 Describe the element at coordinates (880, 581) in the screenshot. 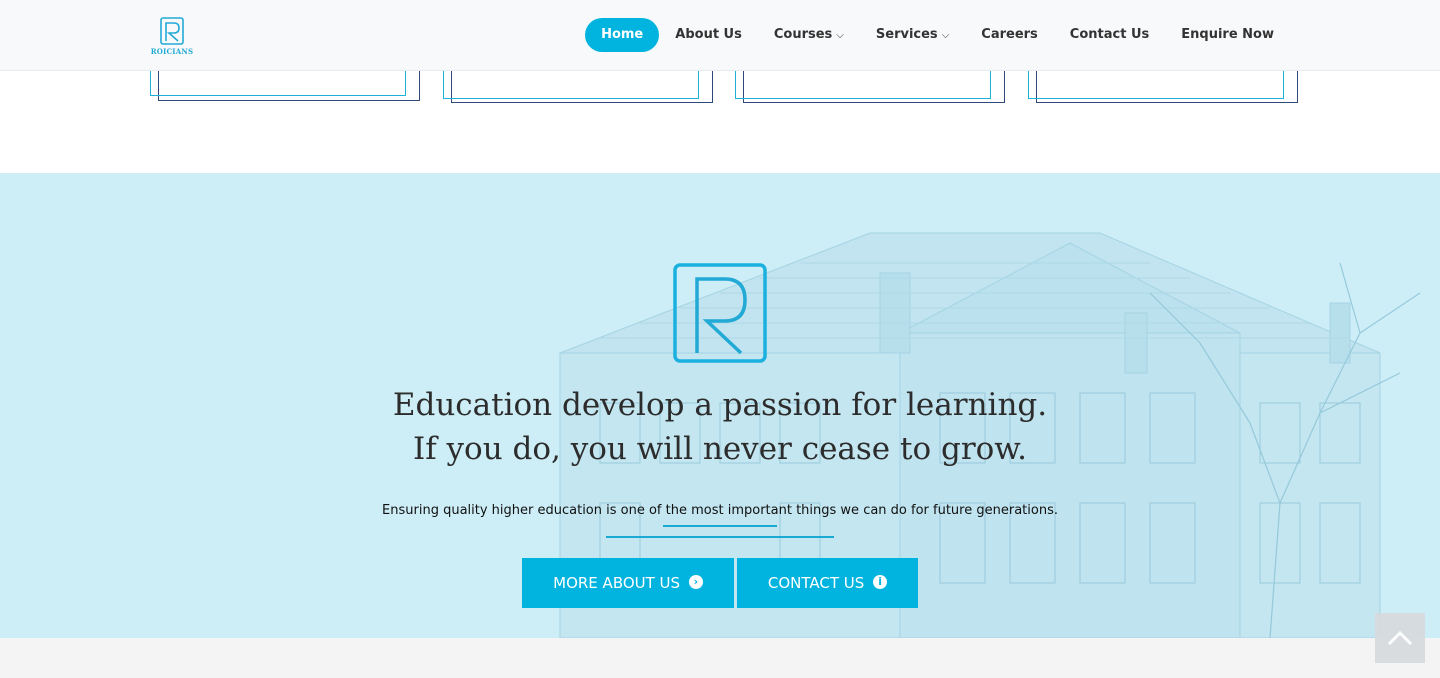

I see `info-circle-icon: i` at that location.